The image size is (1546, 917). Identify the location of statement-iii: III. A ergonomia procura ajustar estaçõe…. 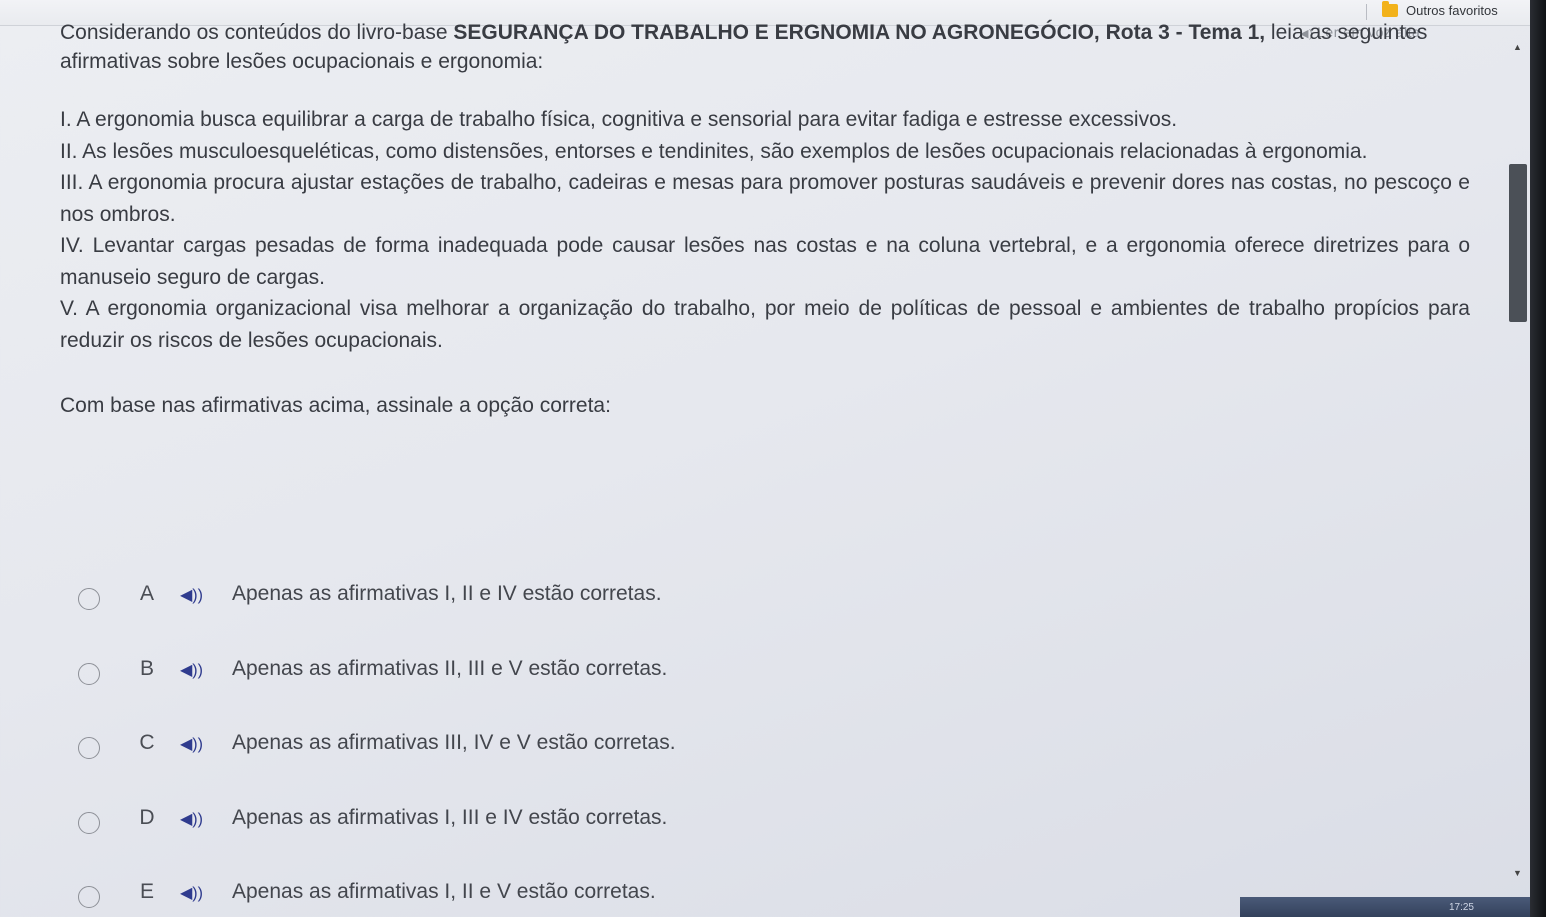
(765, 198).